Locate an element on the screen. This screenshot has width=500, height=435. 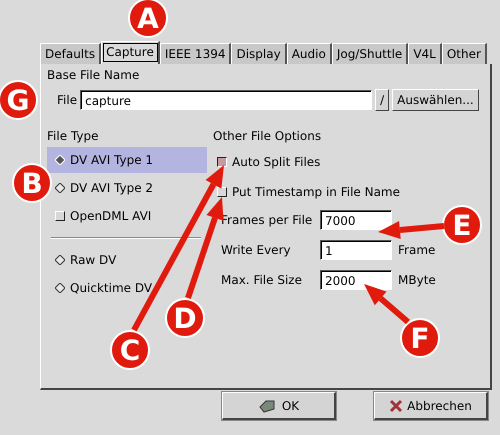
callout-arrow is located at coordinates (411, 230).